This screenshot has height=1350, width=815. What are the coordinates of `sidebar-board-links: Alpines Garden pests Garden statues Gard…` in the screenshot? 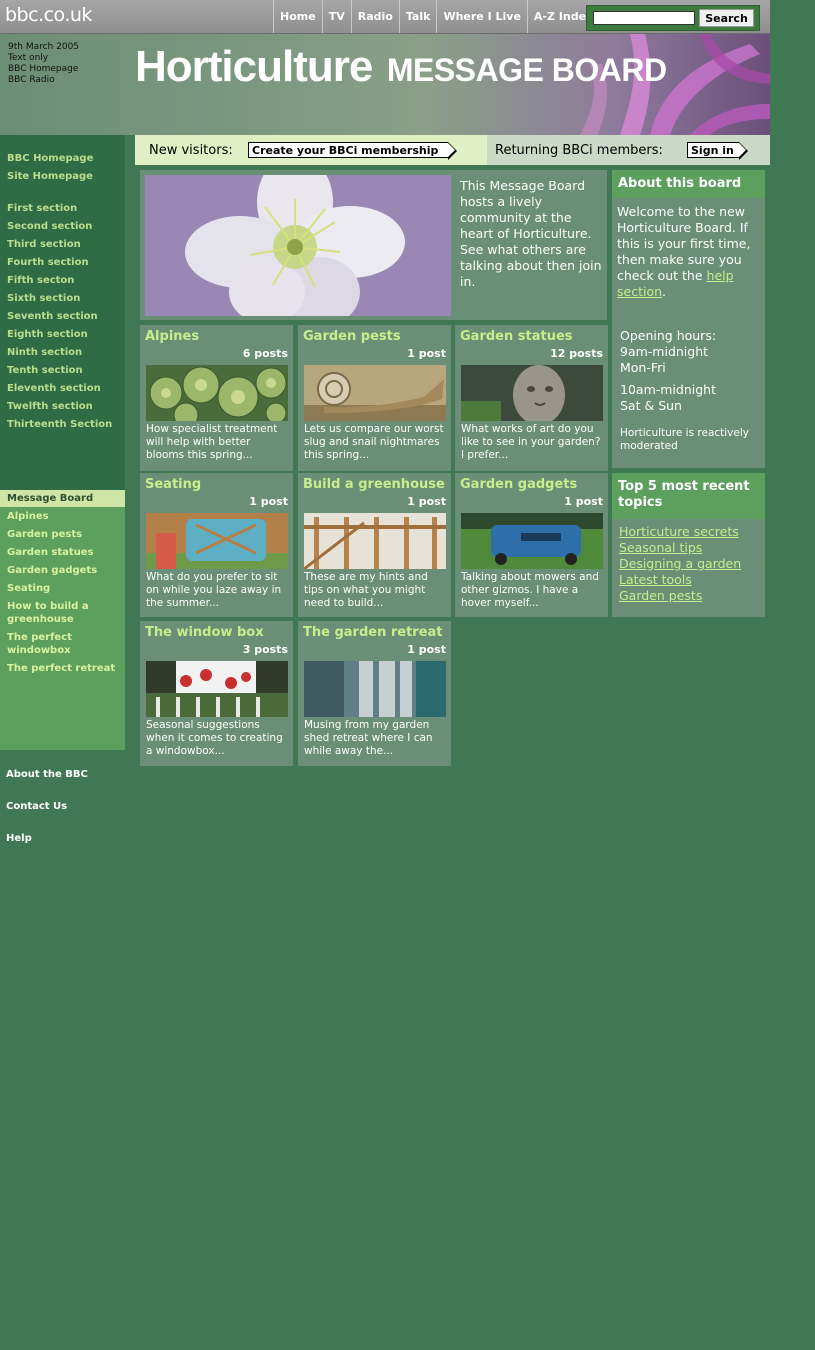 It's located at (62, 620).